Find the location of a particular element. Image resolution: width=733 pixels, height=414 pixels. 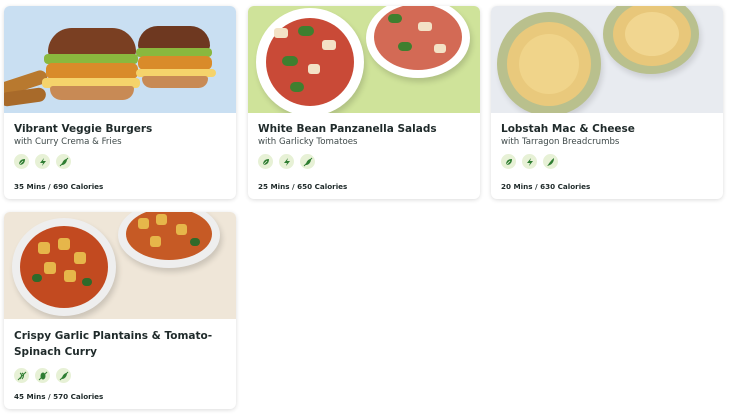

recipe-meta: 25 Mins / 650 Calories is located at coordinates (303, 186).